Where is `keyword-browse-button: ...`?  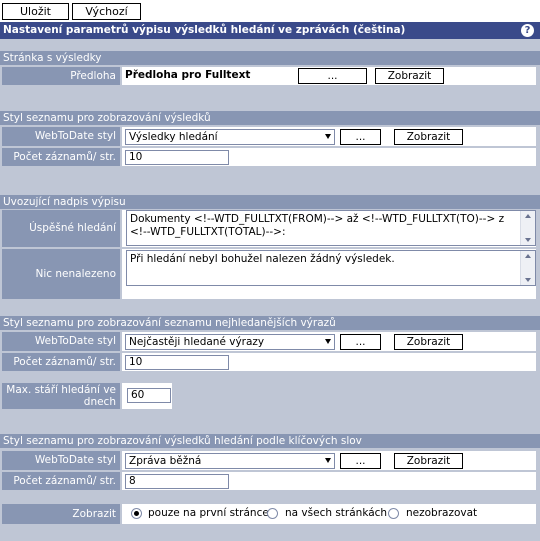
keyword-browse-button: ... is located at coordinates (360, 461).